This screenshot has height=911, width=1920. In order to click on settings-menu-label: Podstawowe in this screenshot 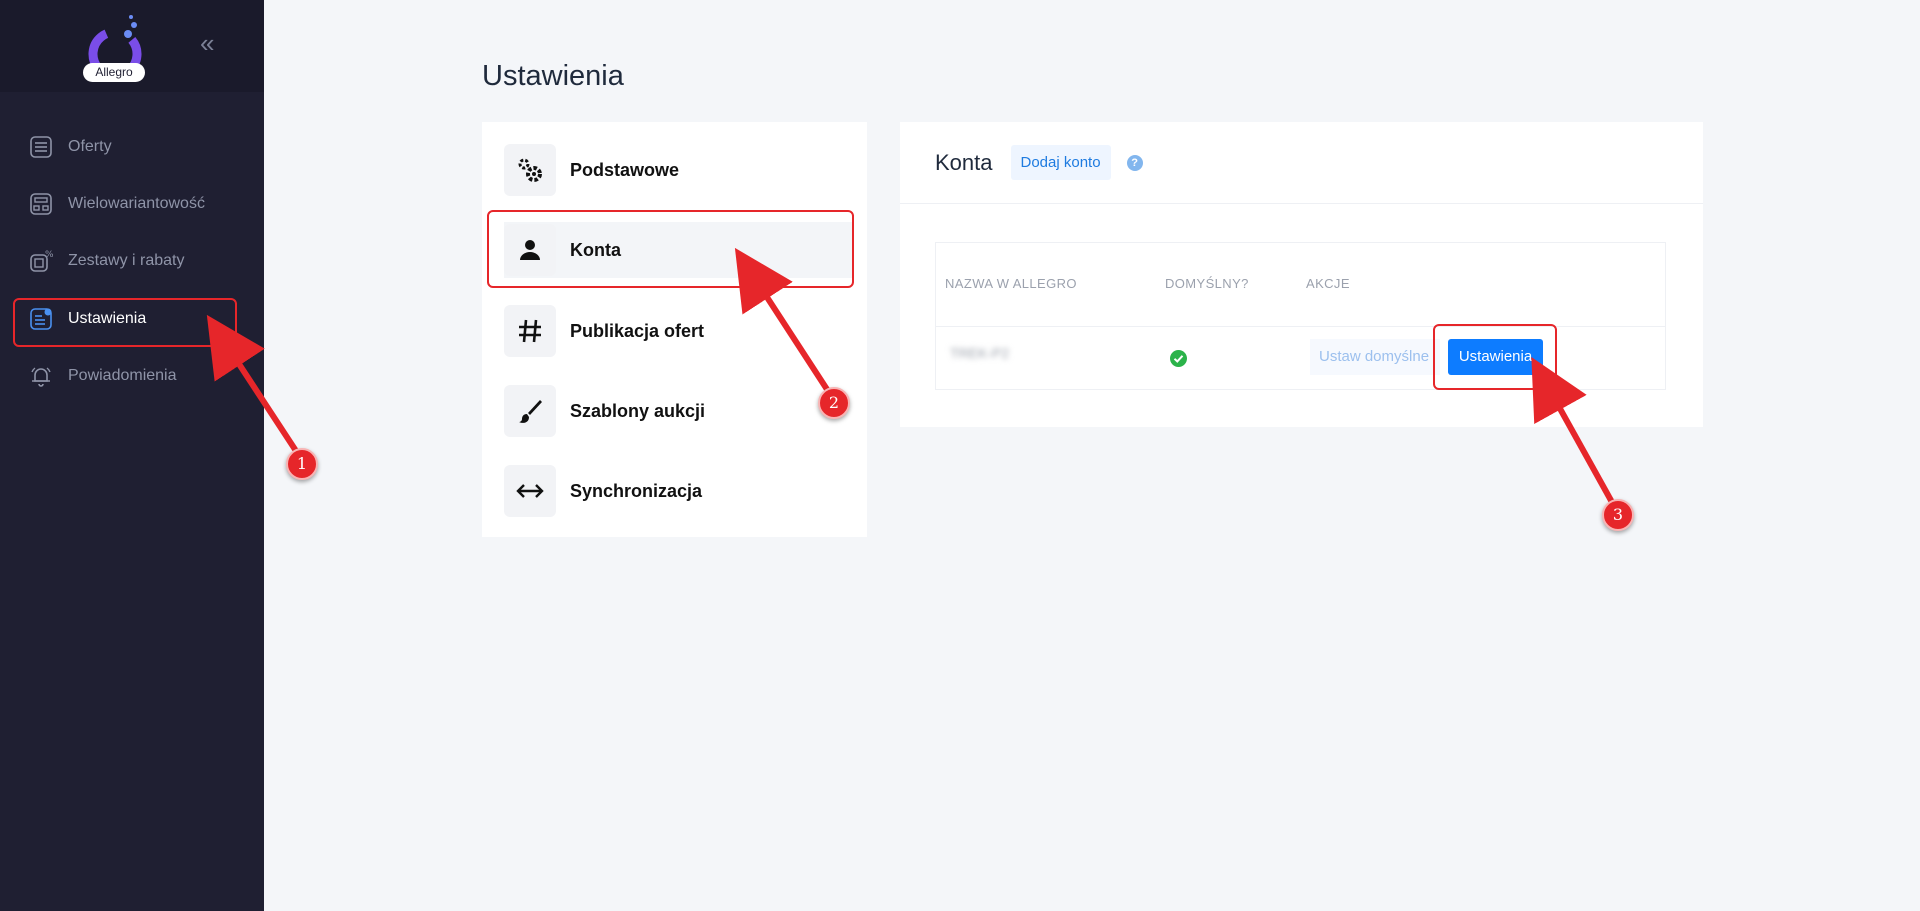, I will do `click(625, 169)`.